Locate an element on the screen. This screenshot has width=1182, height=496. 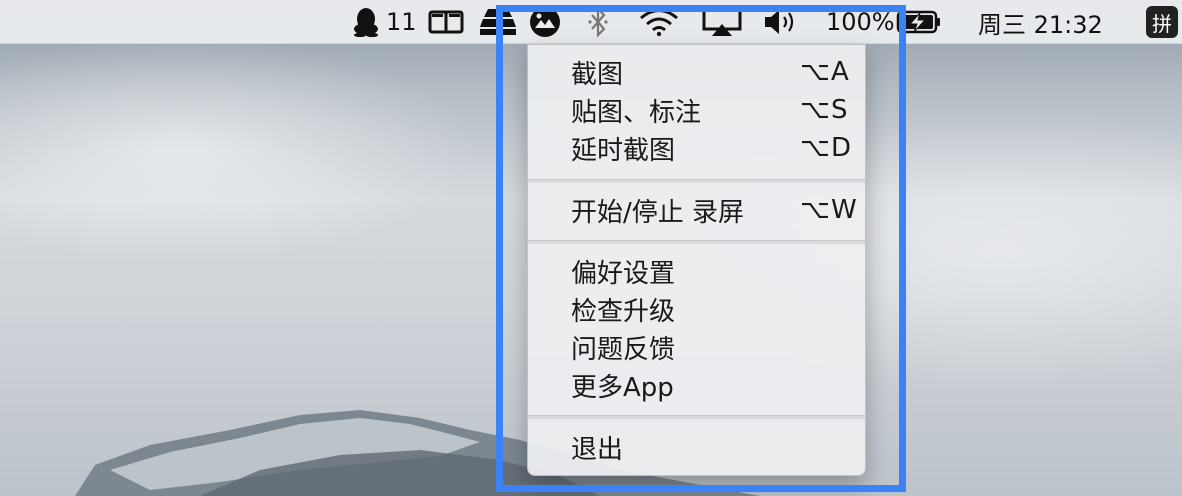
menu-item-check-update: 检查升级 is located at coordinates (696, 309).